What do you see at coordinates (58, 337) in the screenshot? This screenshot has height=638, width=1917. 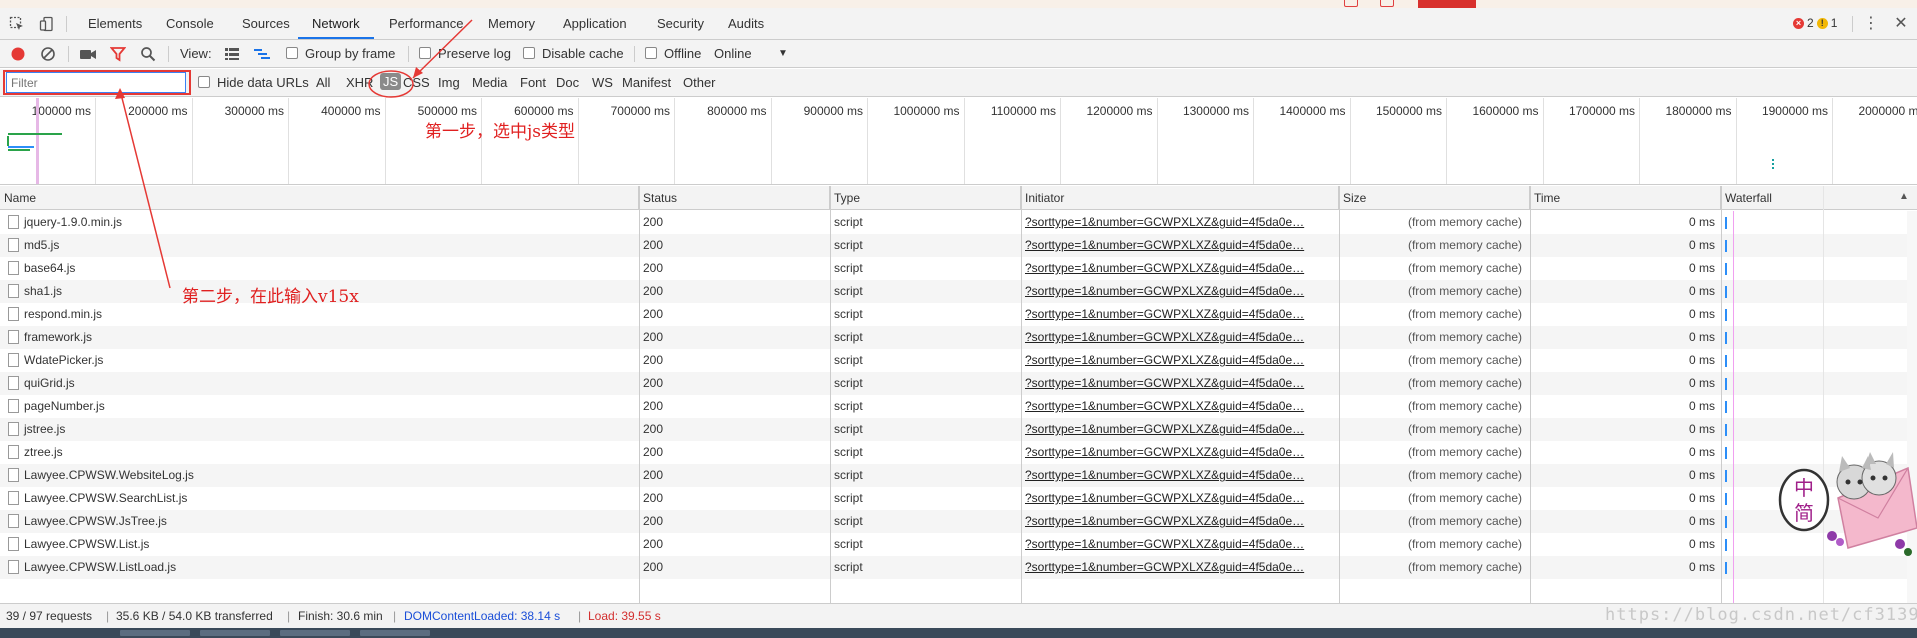 I see `cell-name: framework.js` at bounding box center [58, 337].